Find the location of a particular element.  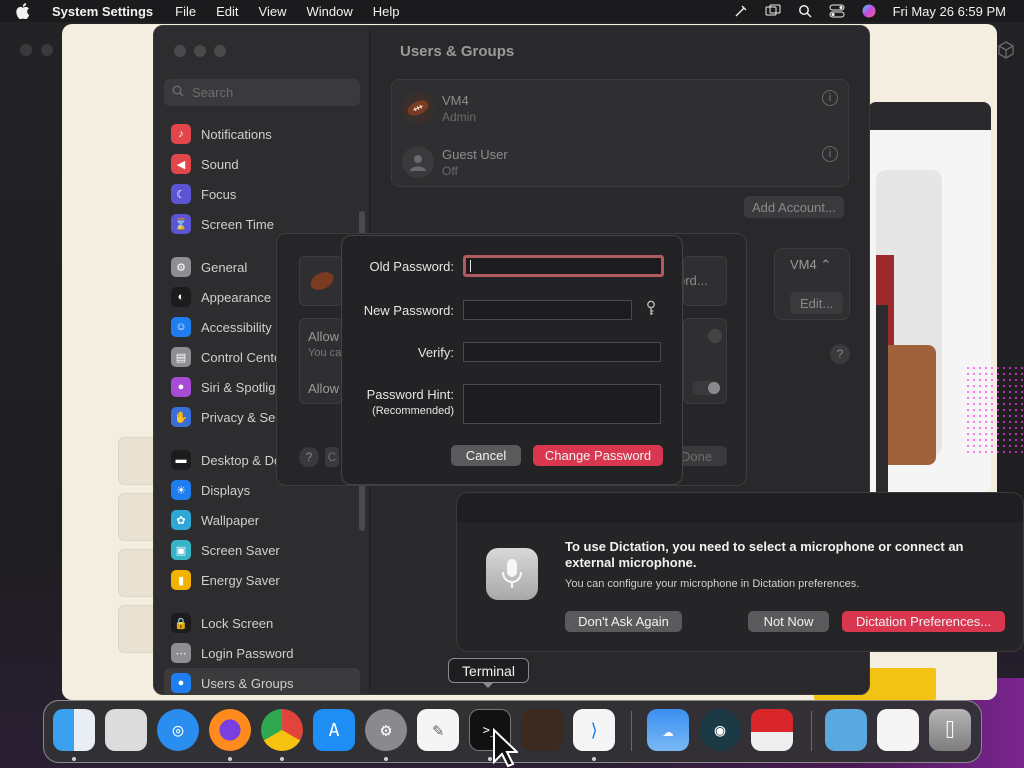

sidebar-item-lock-screen: 🔒 Lock Screen is located at coordinates (262, 623).